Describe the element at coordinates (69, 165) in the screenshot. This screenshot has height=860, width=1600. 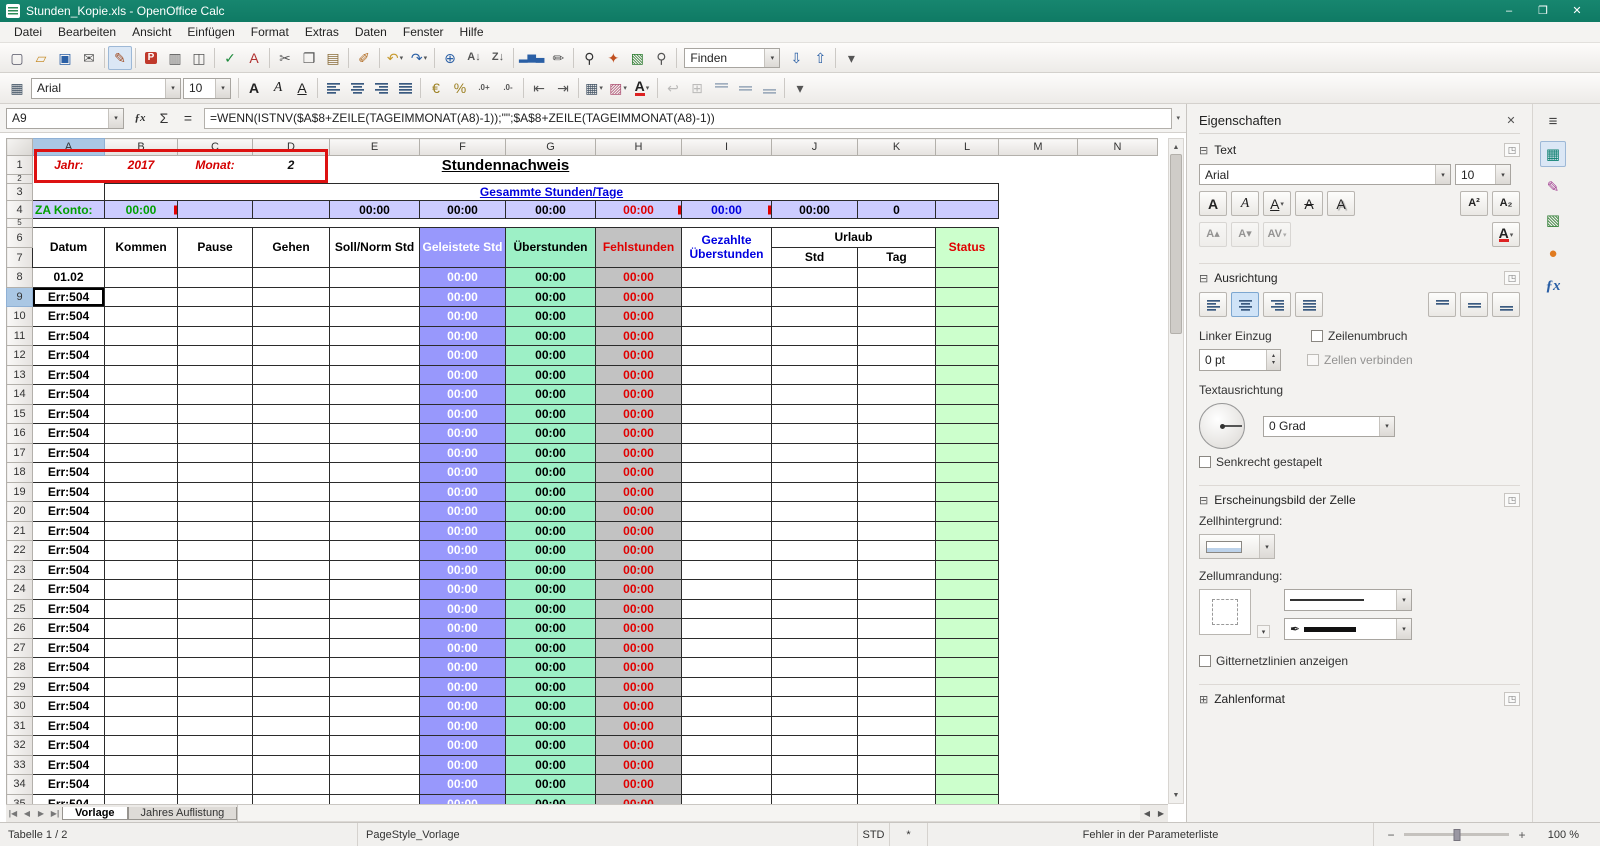
I see `cell: Jahr:` at that location.